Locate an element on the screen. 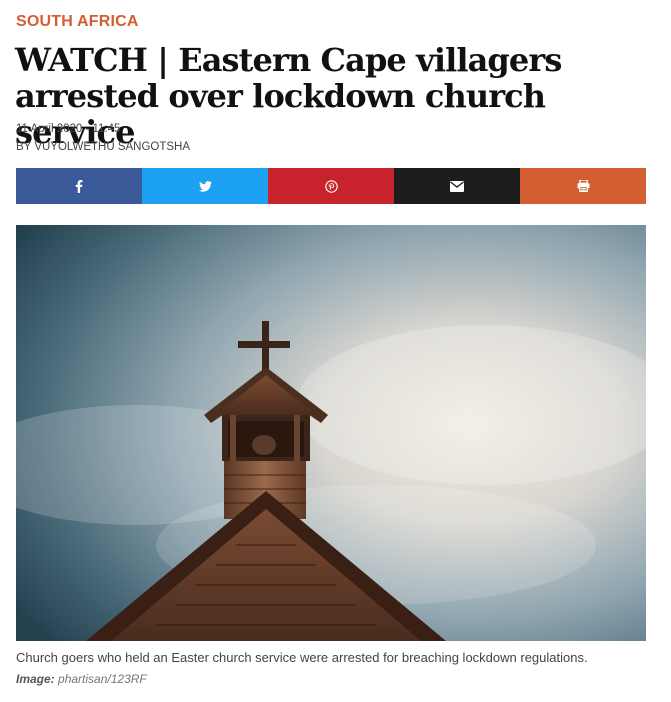 This screenshot has width=671, height=702. byline: BY VUYOLWETHU SANGOTSHA is located at coordinates (103, 147).